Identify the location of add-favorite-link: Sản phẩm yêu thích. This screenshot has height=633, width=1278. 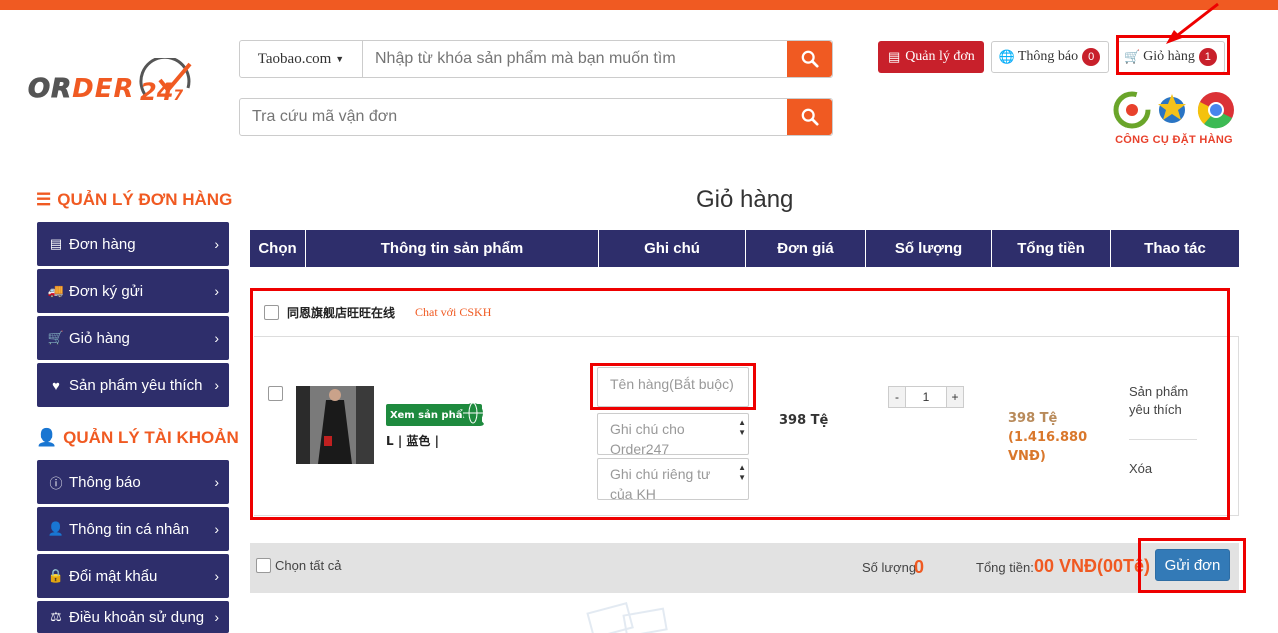
(1164, 401).